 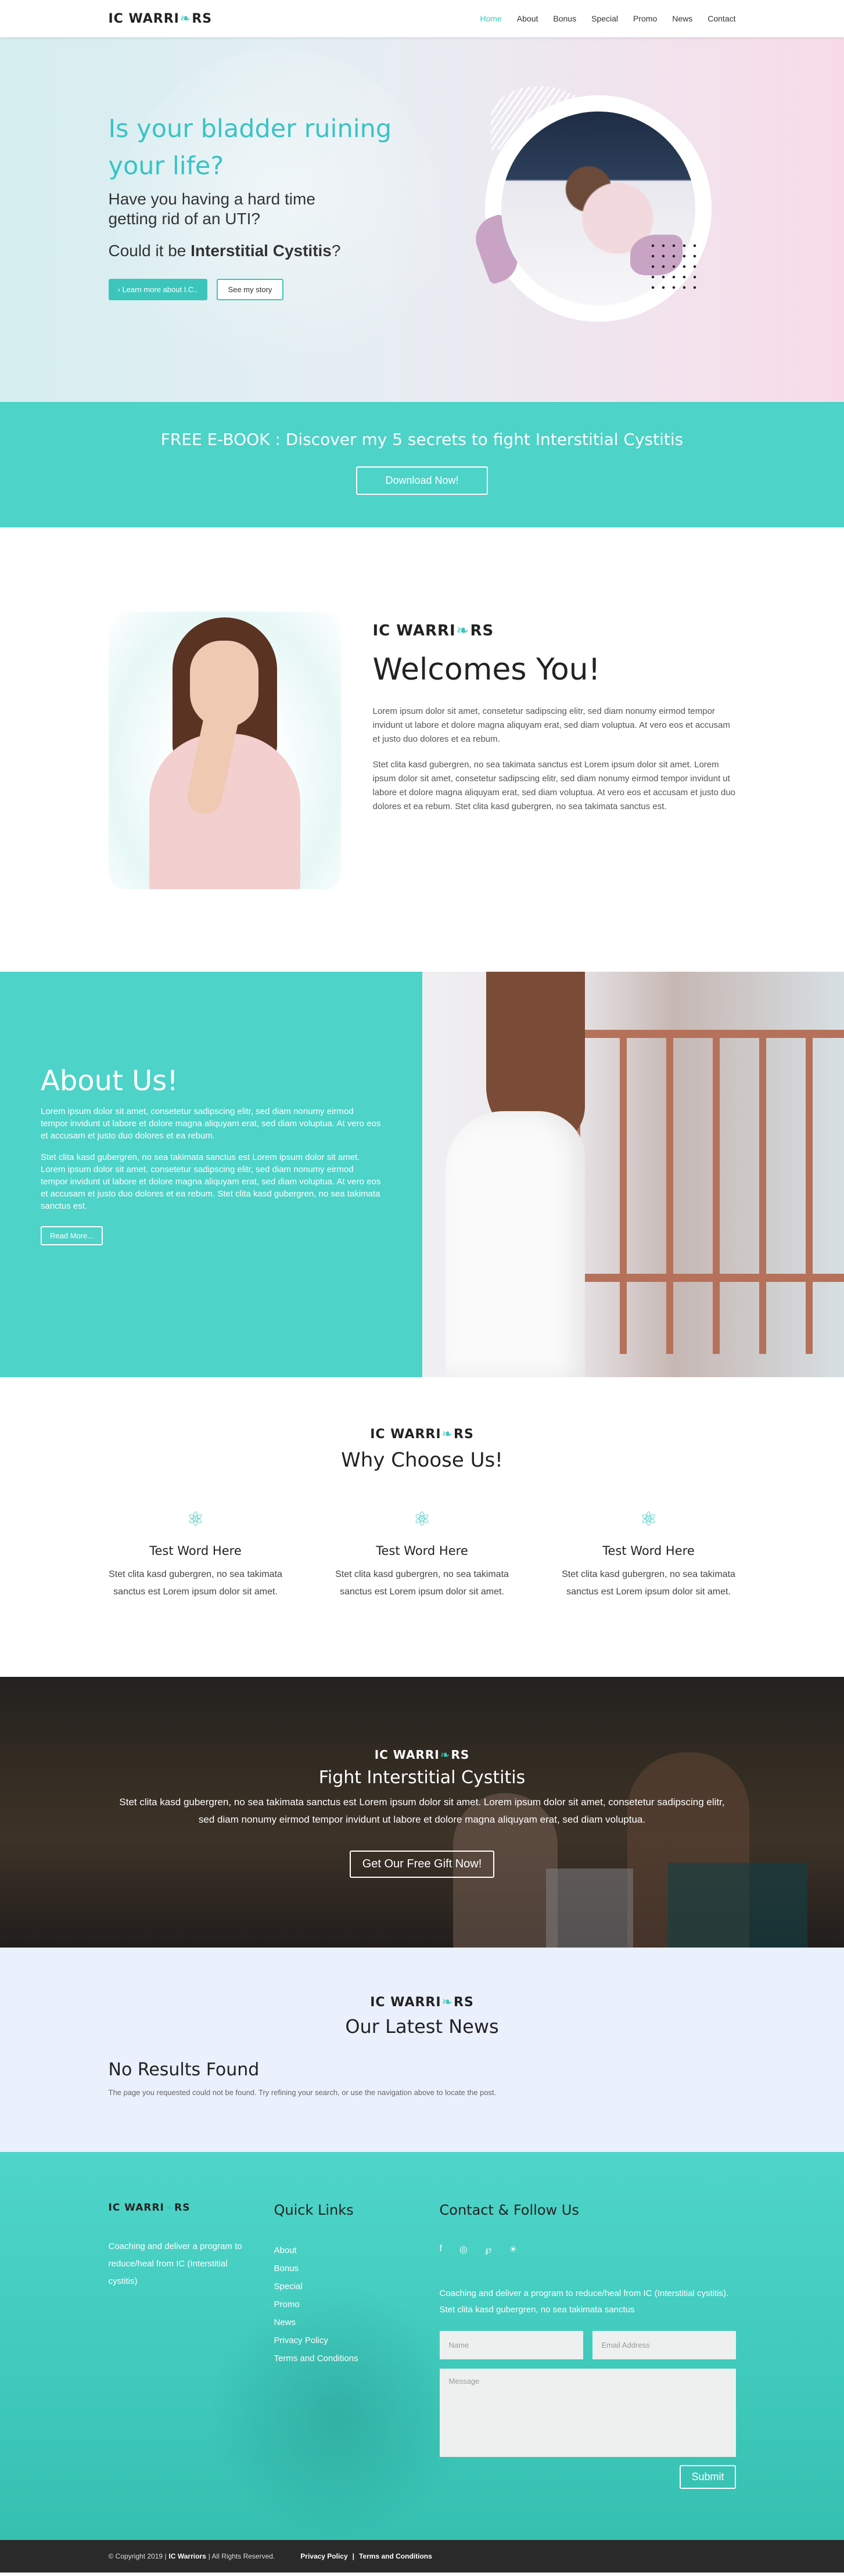 I want to click on footer-link-bonus: Bonus, so click(x=357, y=2268).